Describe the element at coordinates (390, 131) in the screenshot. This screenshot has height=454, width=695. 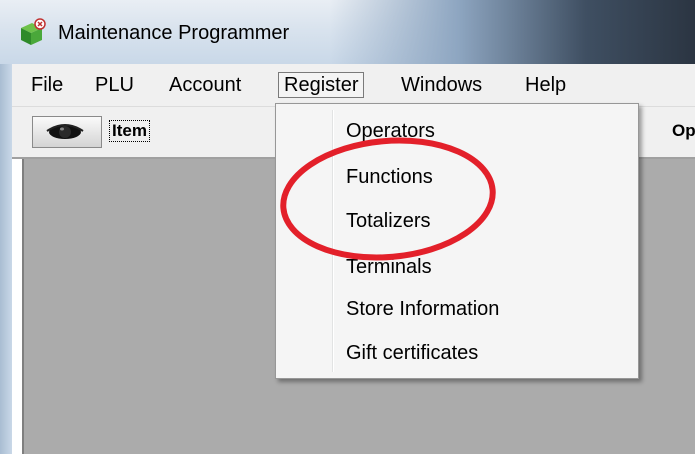
I see `menu-item-operators: Operators` at that location.